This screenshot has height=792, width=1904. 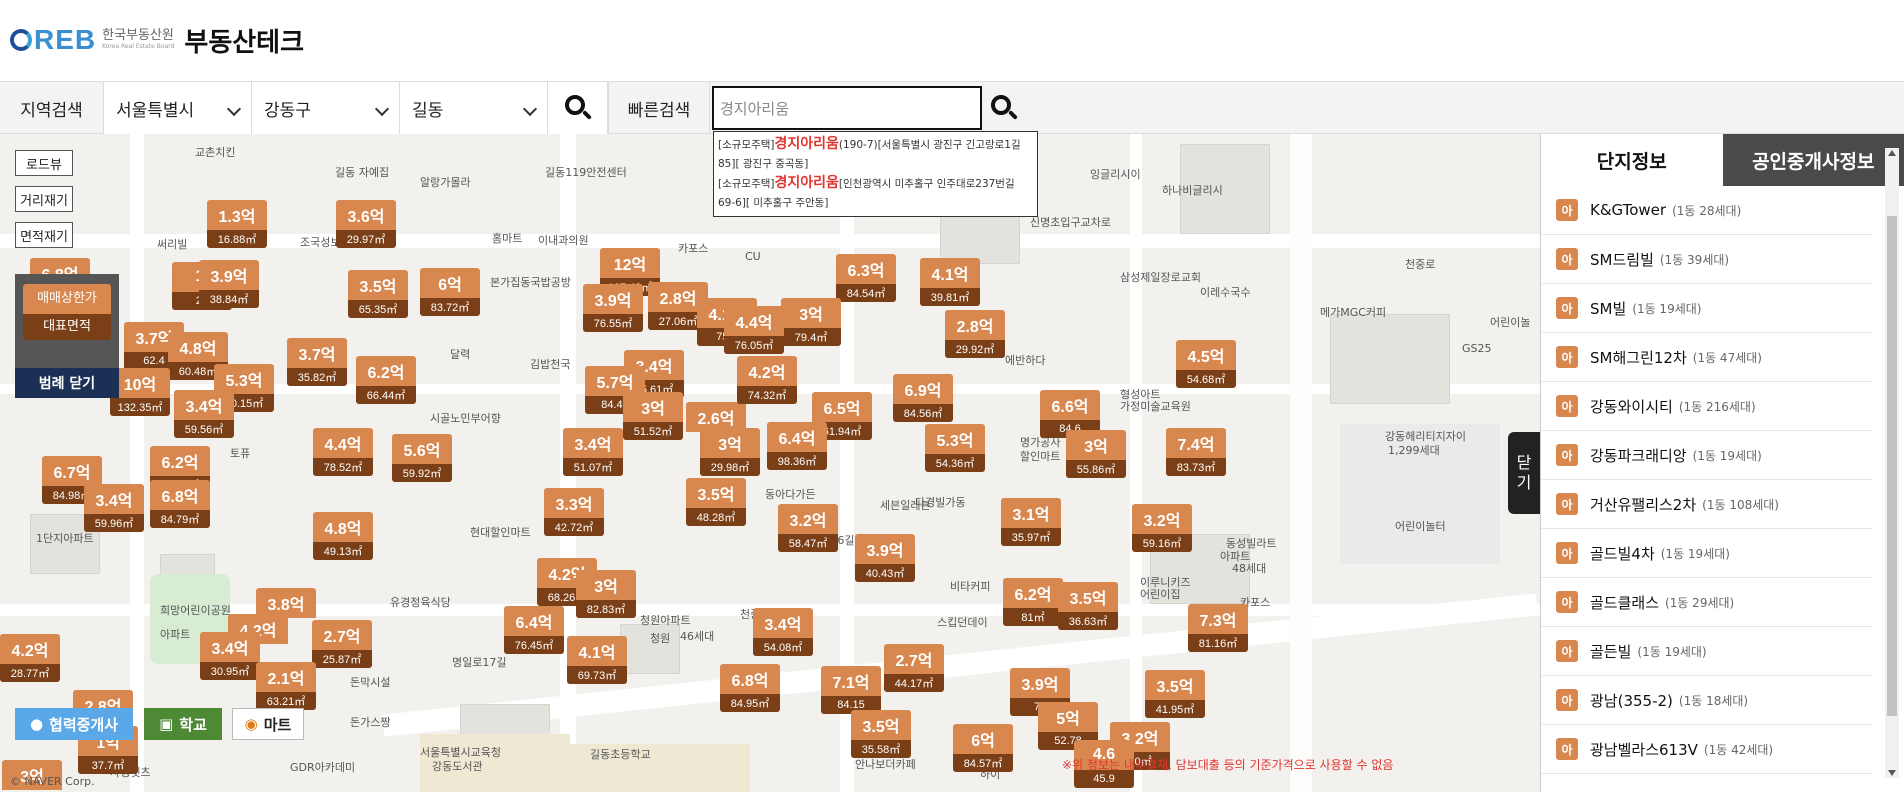 What do you see at coordinates (1892, 773) in the screenshot?
I see `scroll-down-icon` at bounding box center [1892, 773].